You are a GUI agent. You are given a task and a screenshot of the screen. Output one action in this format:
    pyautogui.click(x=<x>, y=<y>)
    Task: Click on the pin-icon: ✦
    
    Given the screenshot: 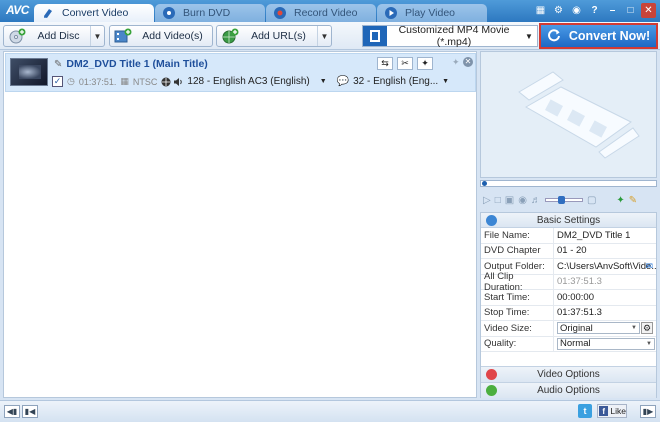 What is the action you would take?
    pyautogui.click(x=456, y=62)
    